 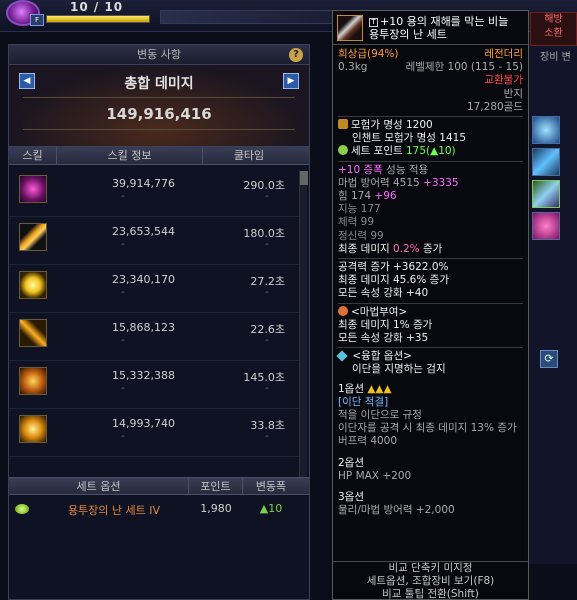 What do you see at coordinates (503, 54) in the screenshot?
I see `item-rarity: 레전더리` at bounding box center [503, 54].